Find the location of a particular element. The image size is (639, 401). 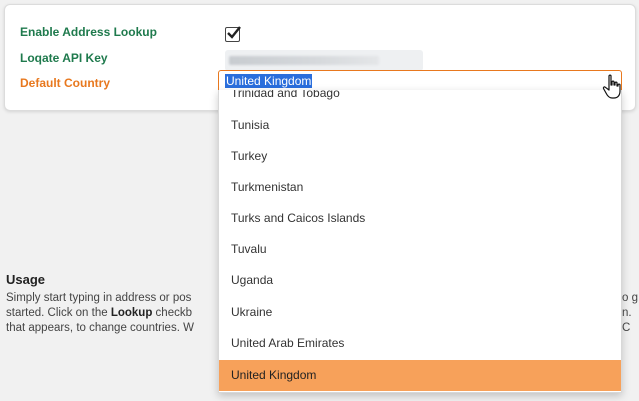

usage-line-2-start: started. Click on the is located at coordinates (58, 313).